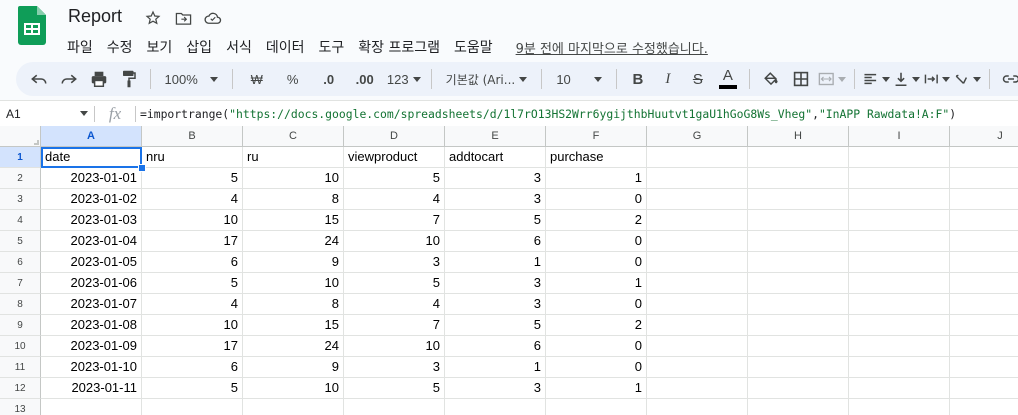  I want to click on cloud-status-icon, so click(213, 18).